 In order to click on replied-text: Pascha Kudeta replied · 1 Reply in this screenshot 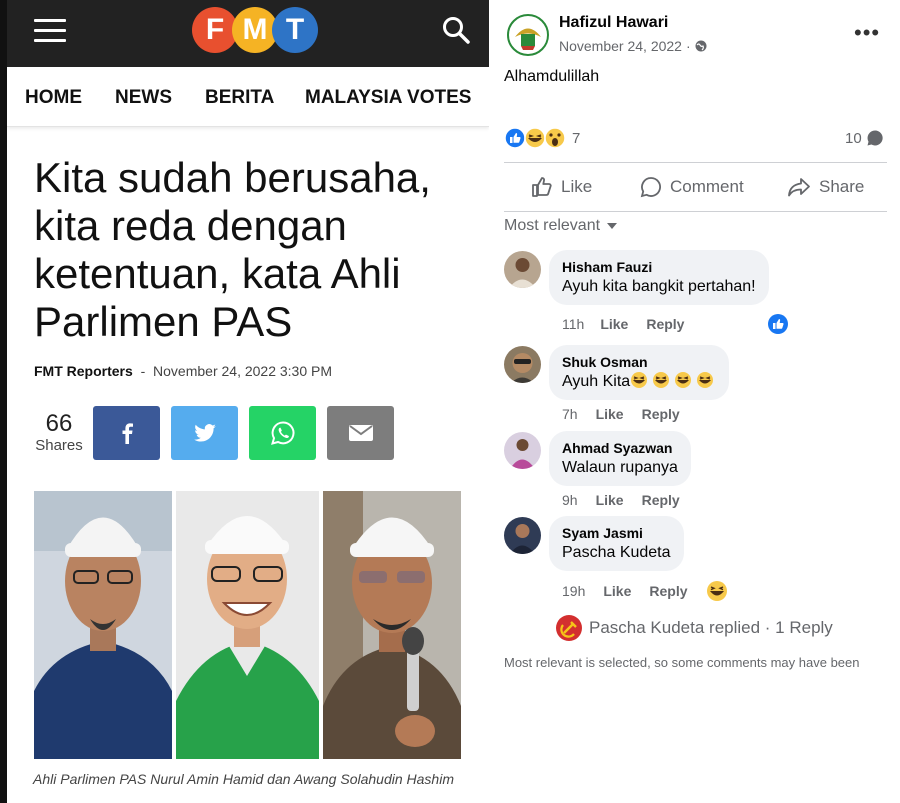, I will do `click(711, 627)`.